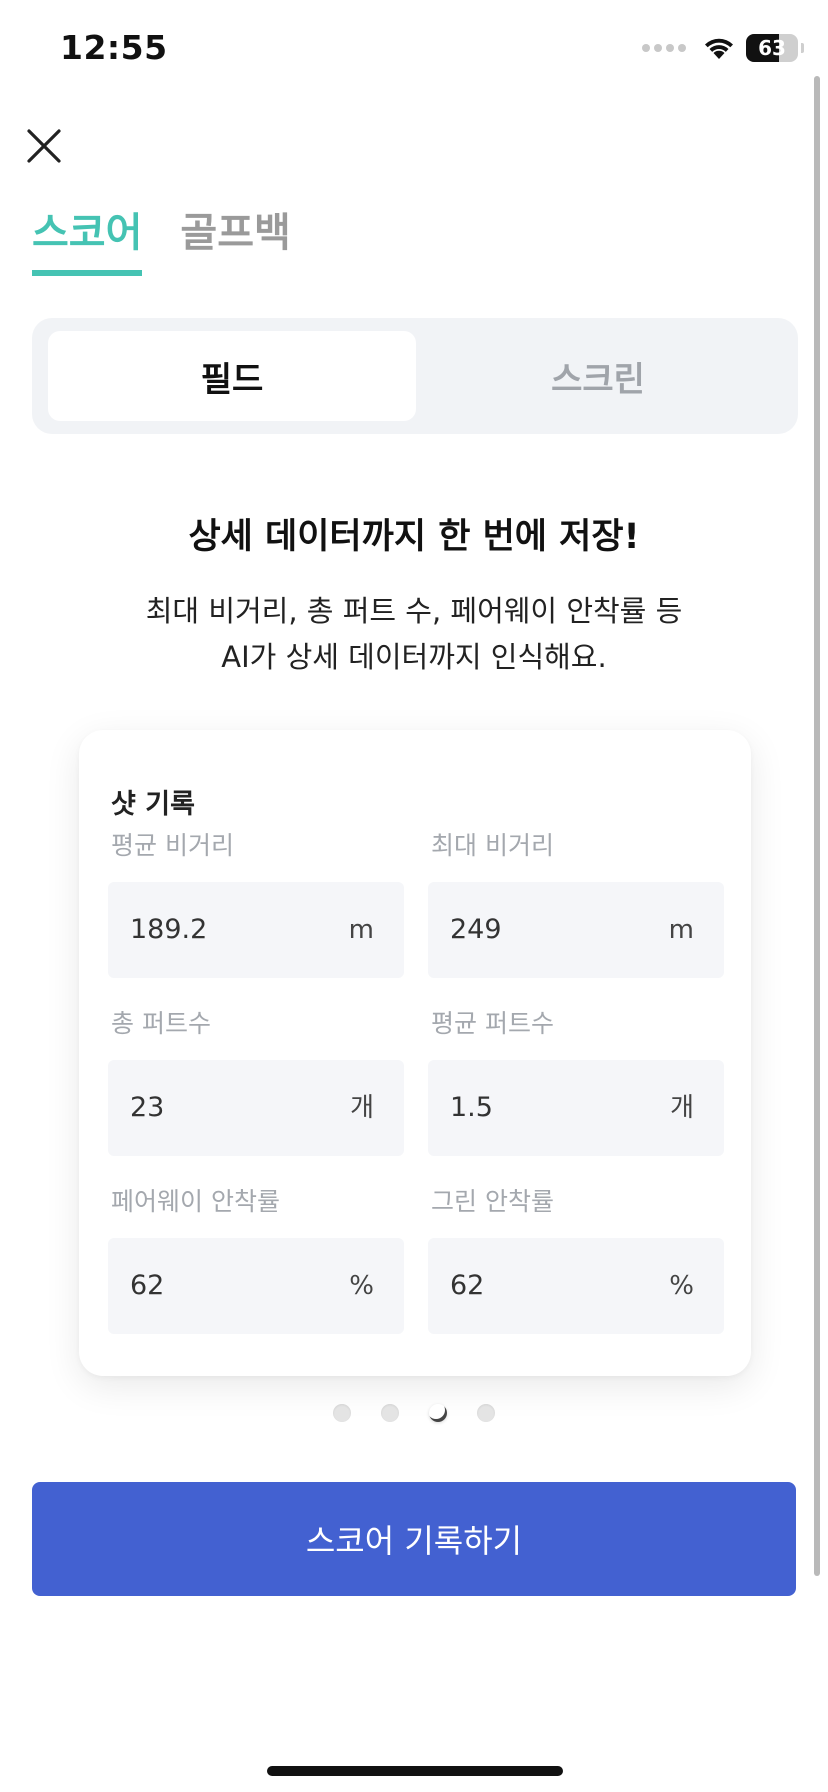 The image size is (828, 1792). Describe the element at coordinates (576, 1108) in the screenshot. I see `field-avg-putts: 1.5 개` at that location.